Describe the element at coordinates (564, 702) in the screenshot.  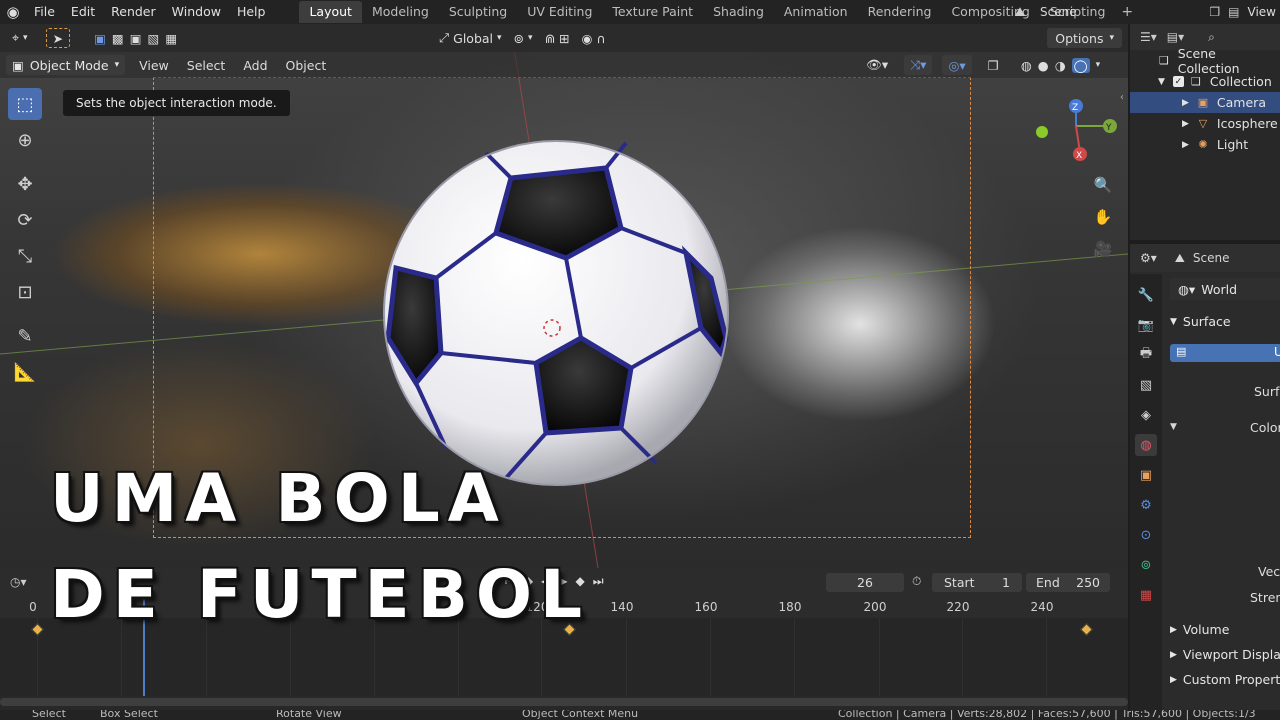
I see `timeline-scrollbar` at that location.